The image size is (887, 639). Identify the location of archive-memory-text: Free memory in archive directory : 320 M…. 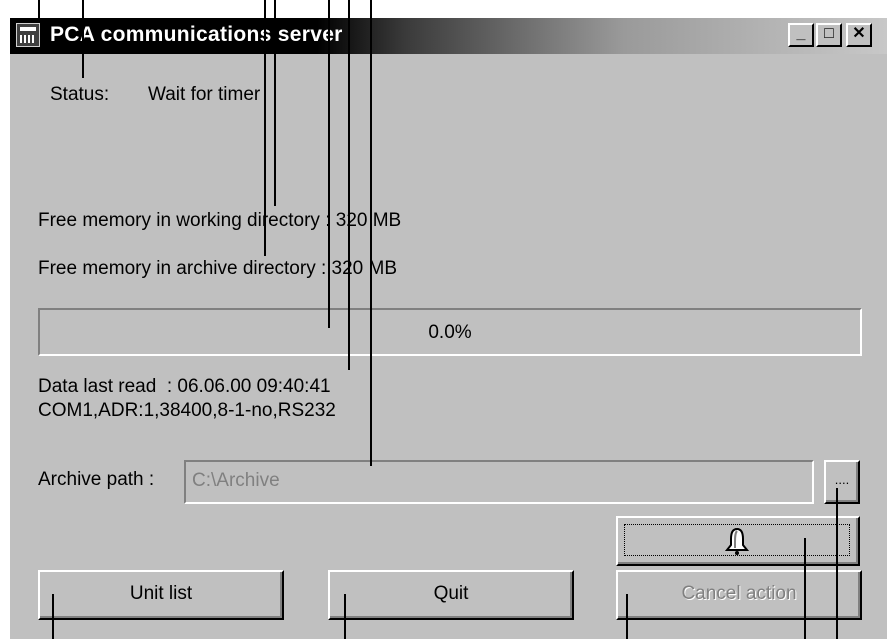
(218, 268).